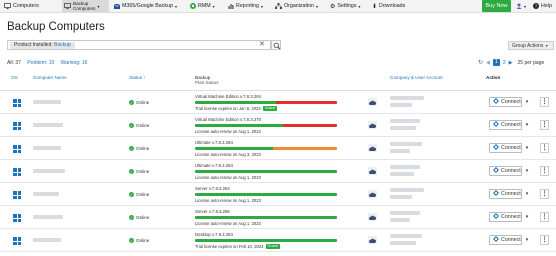 The height and width of the screenshot is (256, 556). What do you see at coordinates (212, 211) in the screenshot?
I see `plan-name: Server v.7.8.3.286` at bounding box center [212, 211].